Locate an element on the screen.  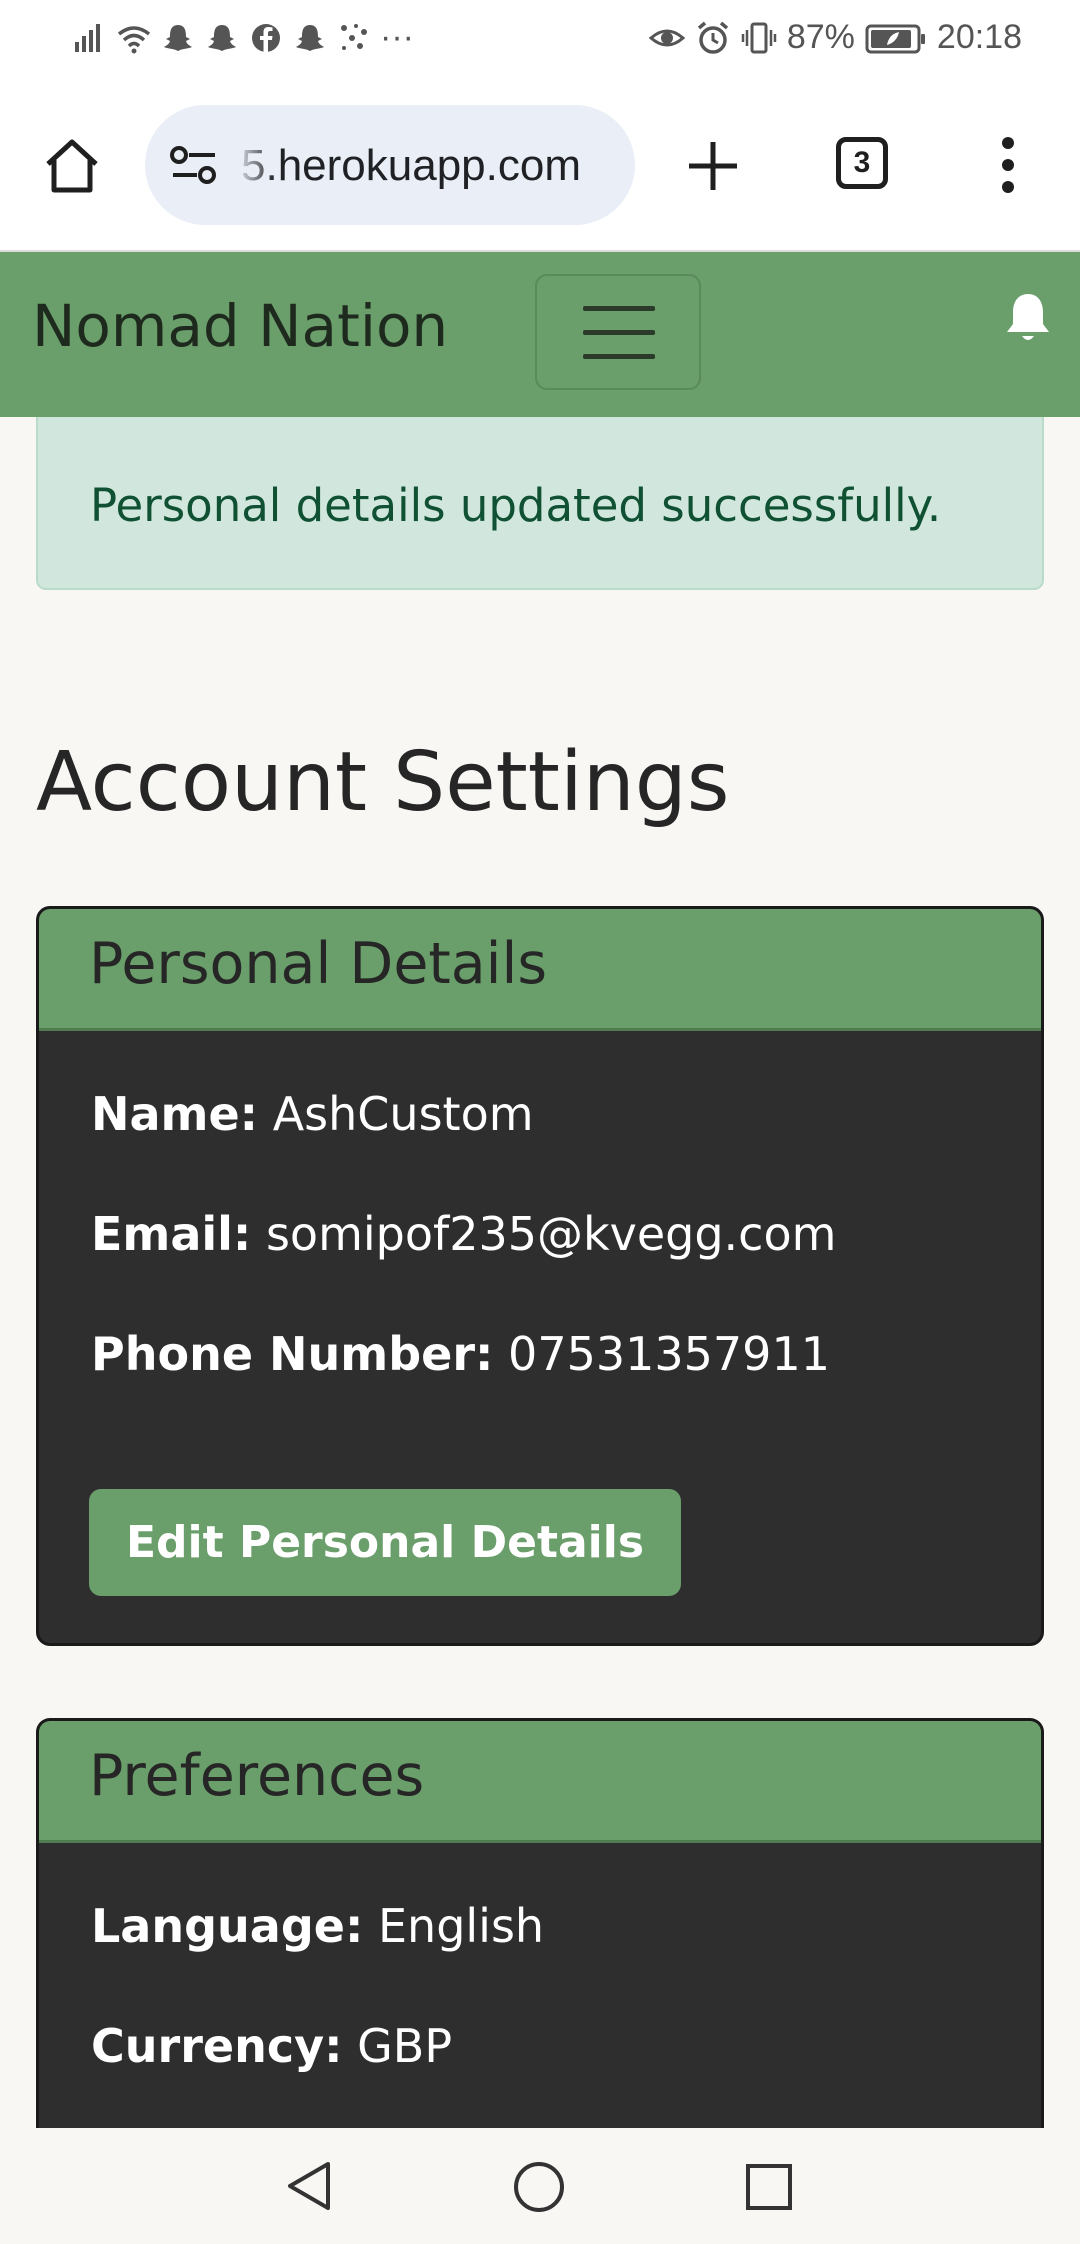
success-alert: Personal details updated successfully. is located at coordinates (540, 503).